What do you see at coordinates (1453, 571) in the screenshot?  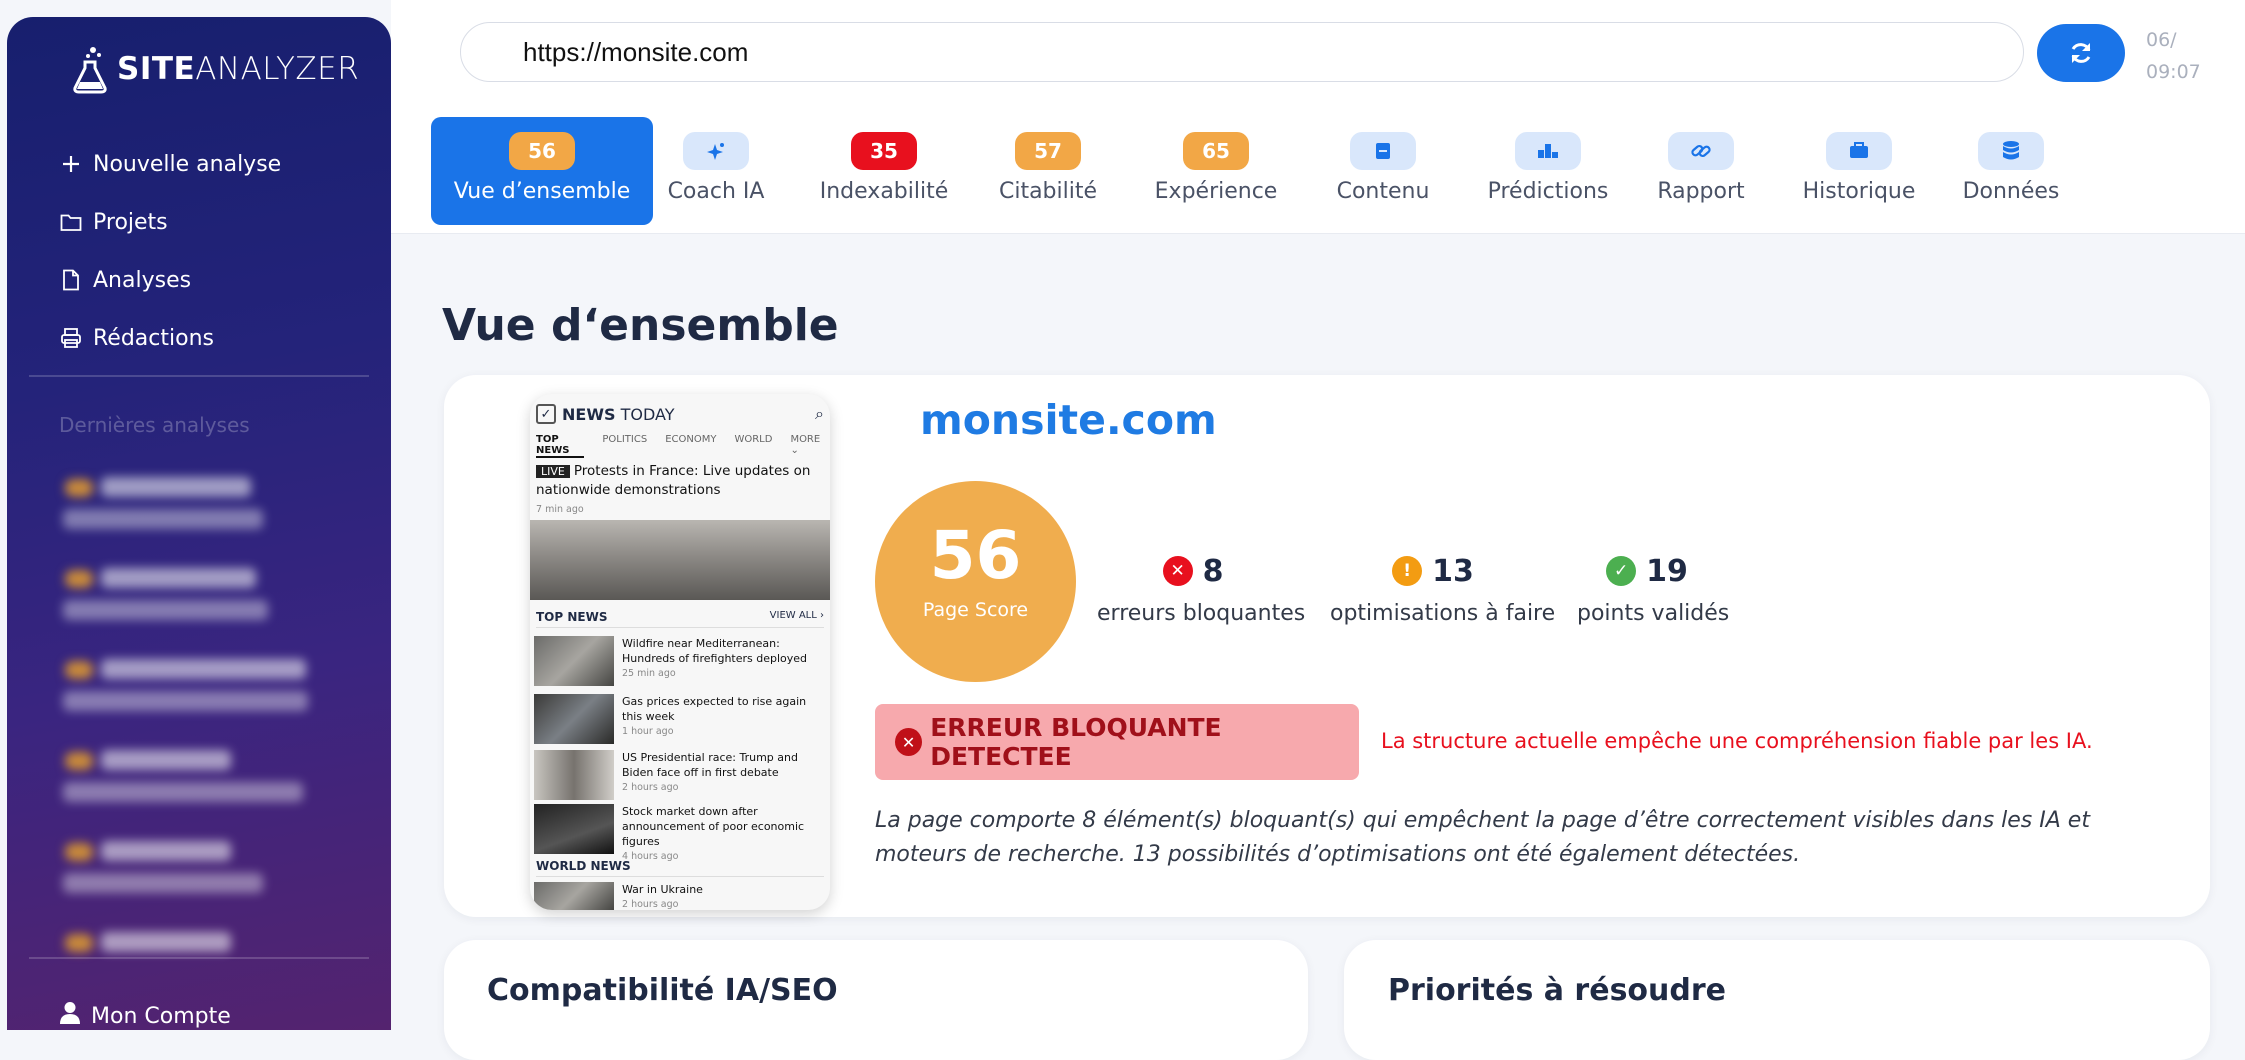 I see `stat-count: 13` at bounding box center [1453, 571].